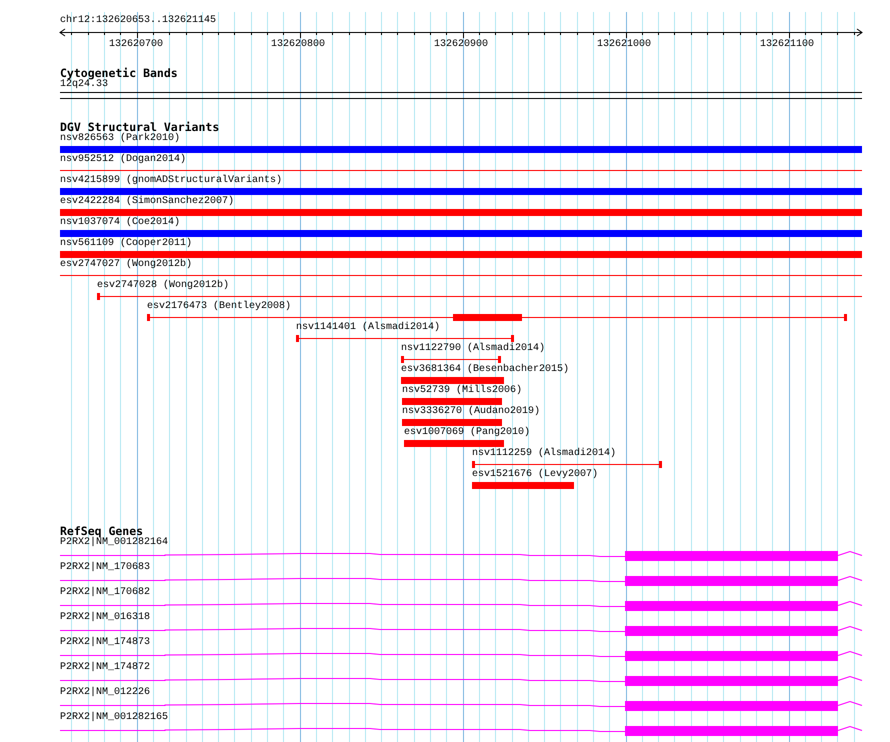  Describe the element at coordinates (105, 593) in the screenshot. I see `gene-label: P2RX2|NM_170682` at that location.